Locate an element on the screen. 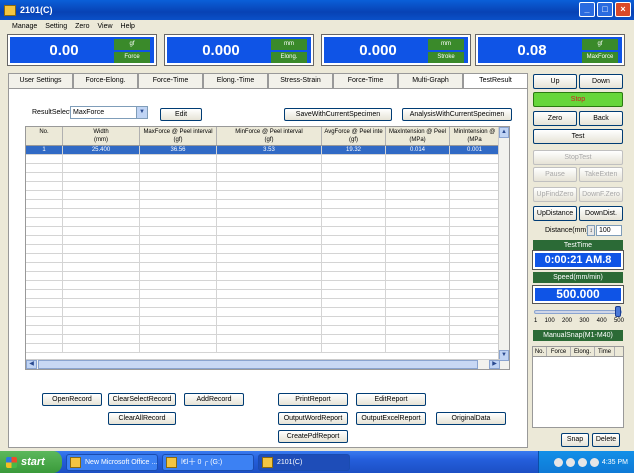 The width and height of the screenshot is (634, 473). save-with-current-specimen-button: SaveWithCurrentSpecimen is located at coordinates (338, 114).